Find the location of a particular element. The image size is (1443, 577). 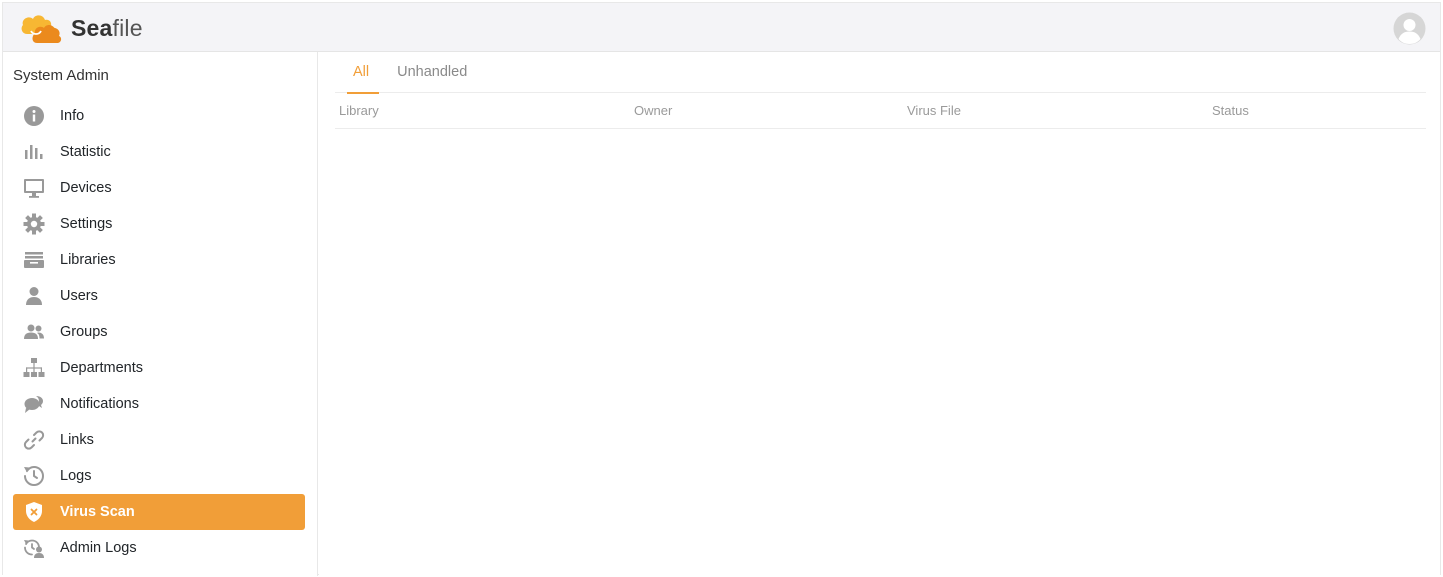

top-header: Seafile is located at coordinates (721, 27).